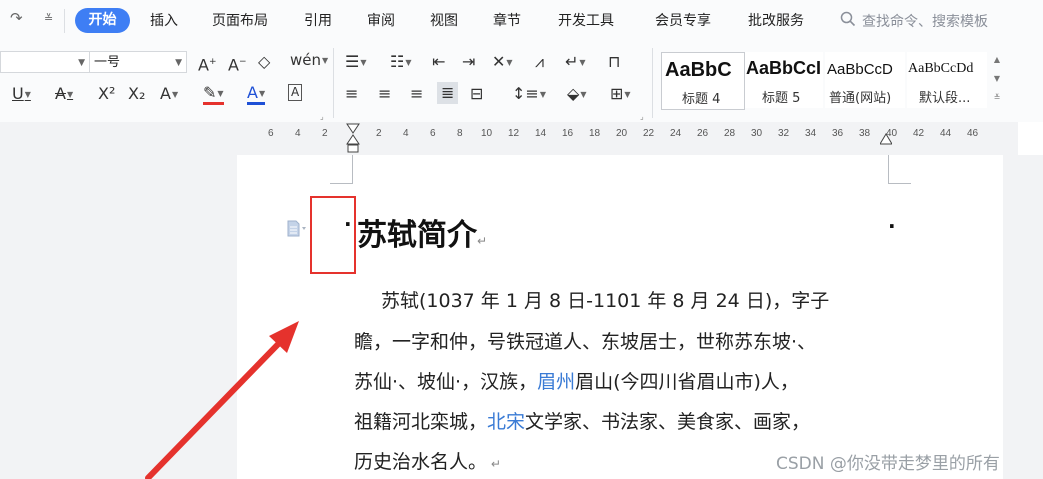 This screenshot has width=1043, height=479. Describe the element at coordinates (217, 405) in the screenshot. I see `arrow-shaft` at that location.